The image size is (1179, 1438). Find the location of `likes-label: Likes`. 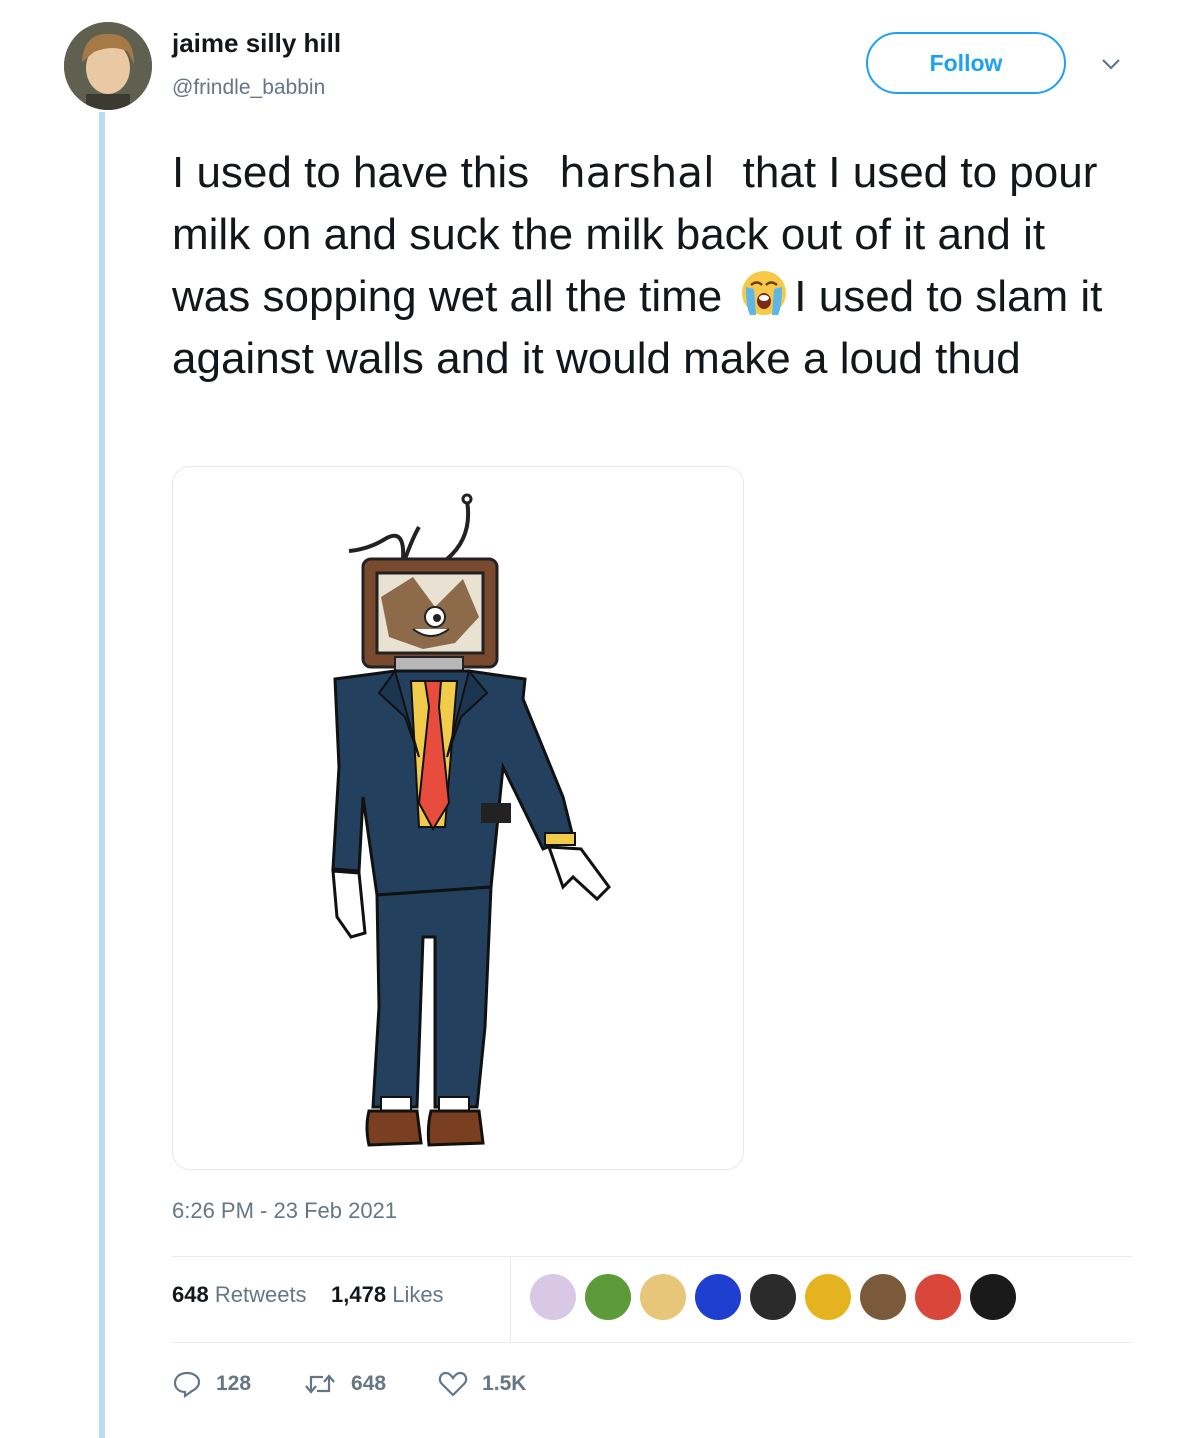

likes-label: Likes is located at coordinates (418, 1294).